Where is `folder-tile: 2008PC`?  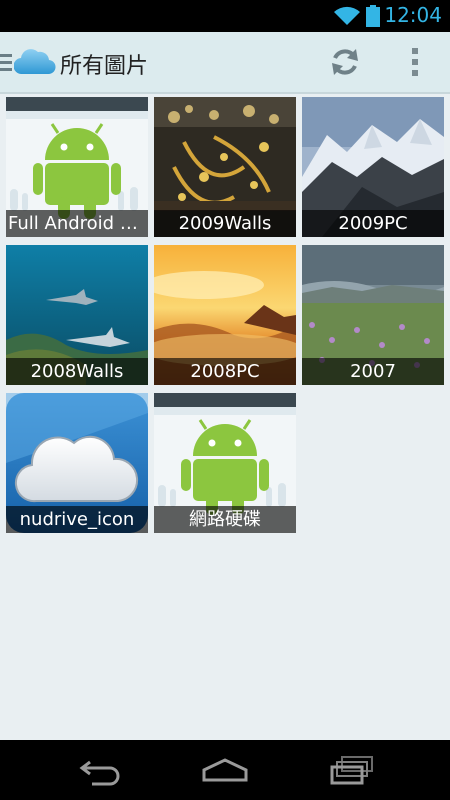 folder-tile: 2008PC is located at coordinates (225, 315).